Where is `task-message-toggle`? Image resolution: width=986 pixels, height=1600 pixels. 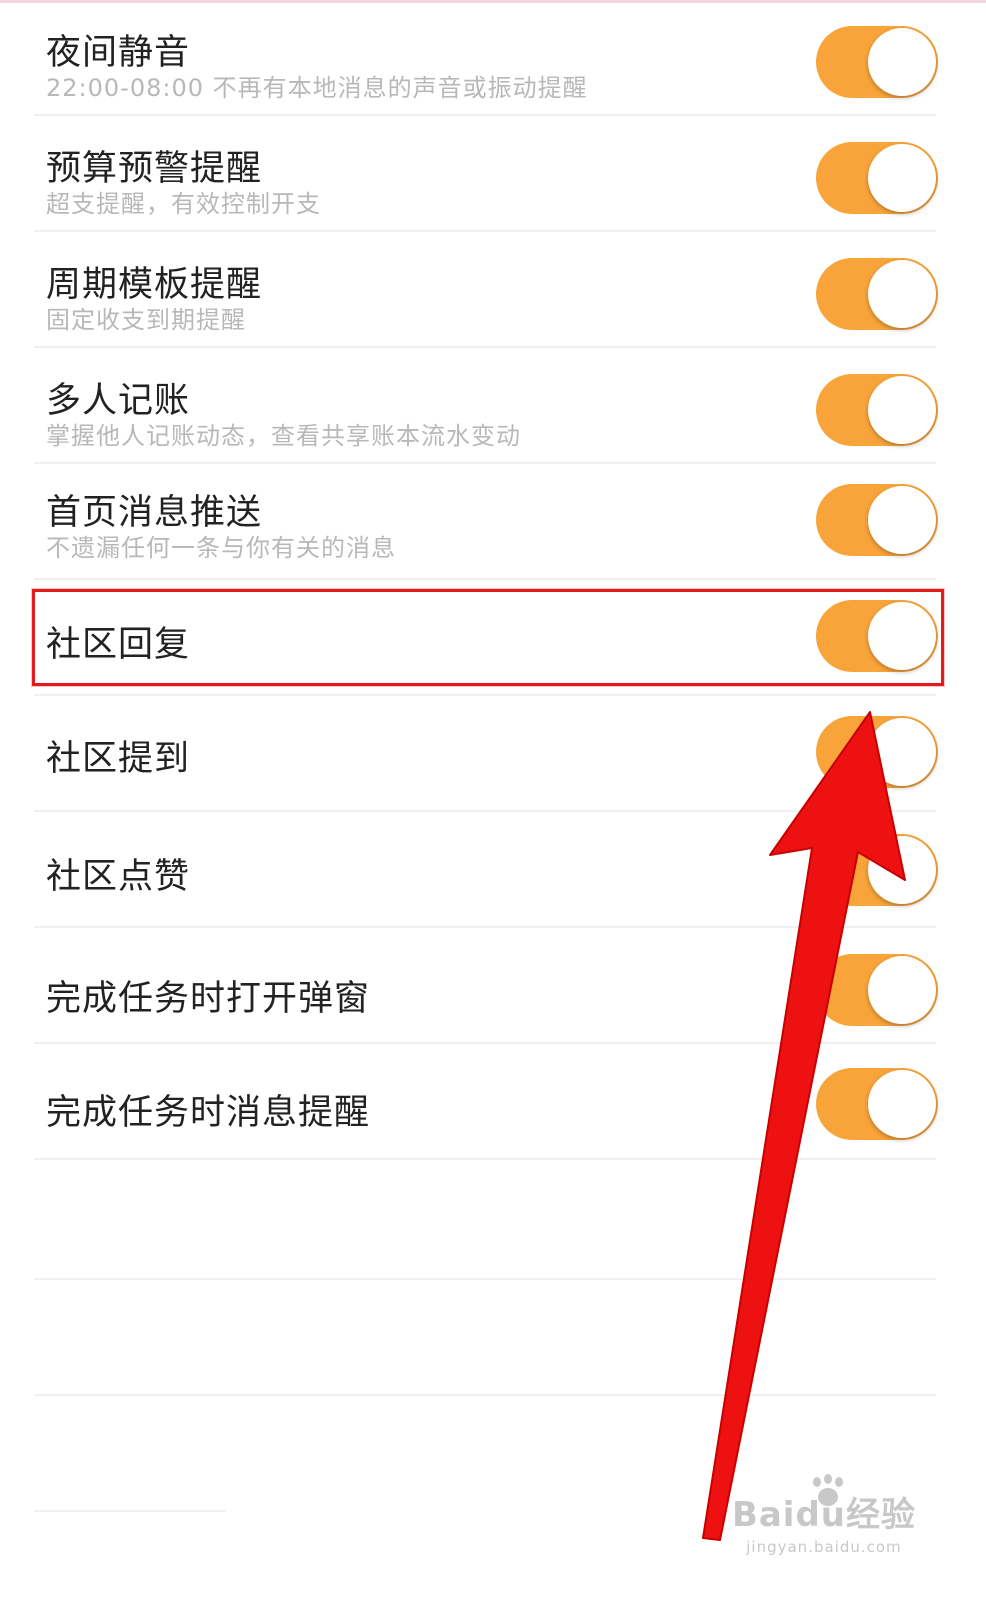
task-message-toggle is located at coordinates (877, 1104).